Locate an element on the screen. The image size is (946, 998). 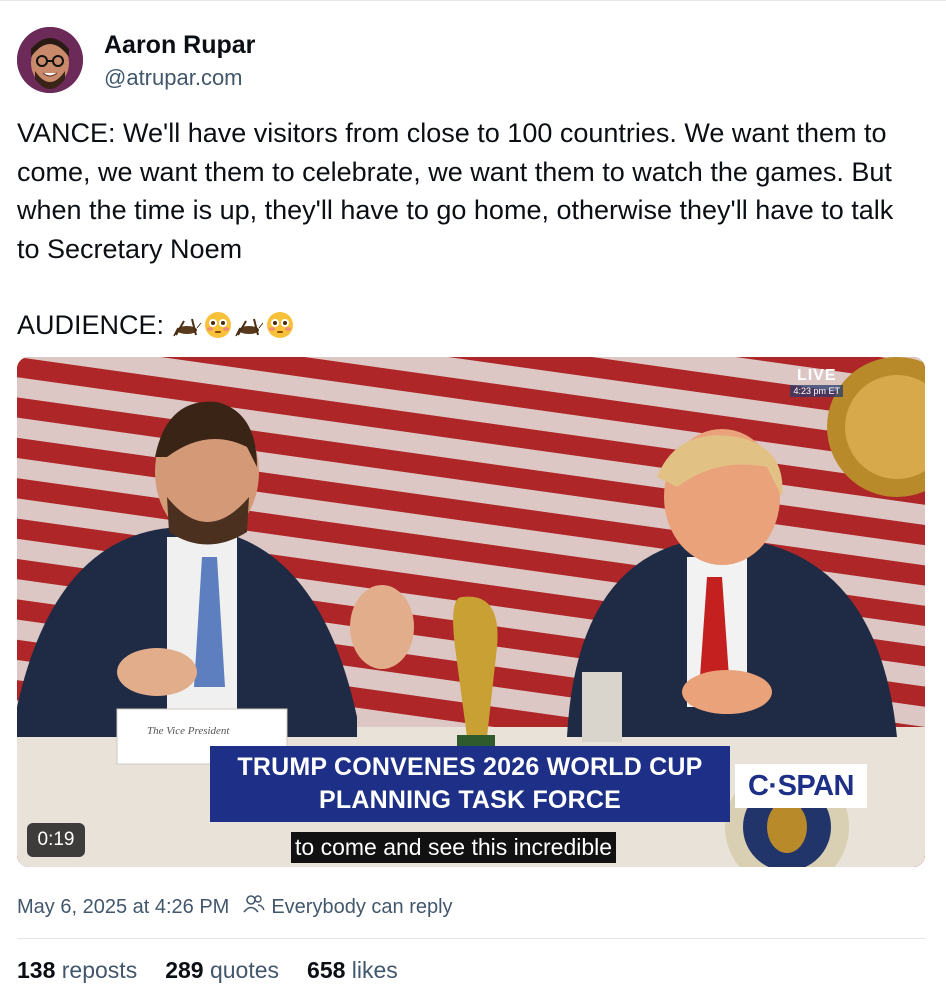
network-logo: C·SPAN is located at coordinates (801, 786).